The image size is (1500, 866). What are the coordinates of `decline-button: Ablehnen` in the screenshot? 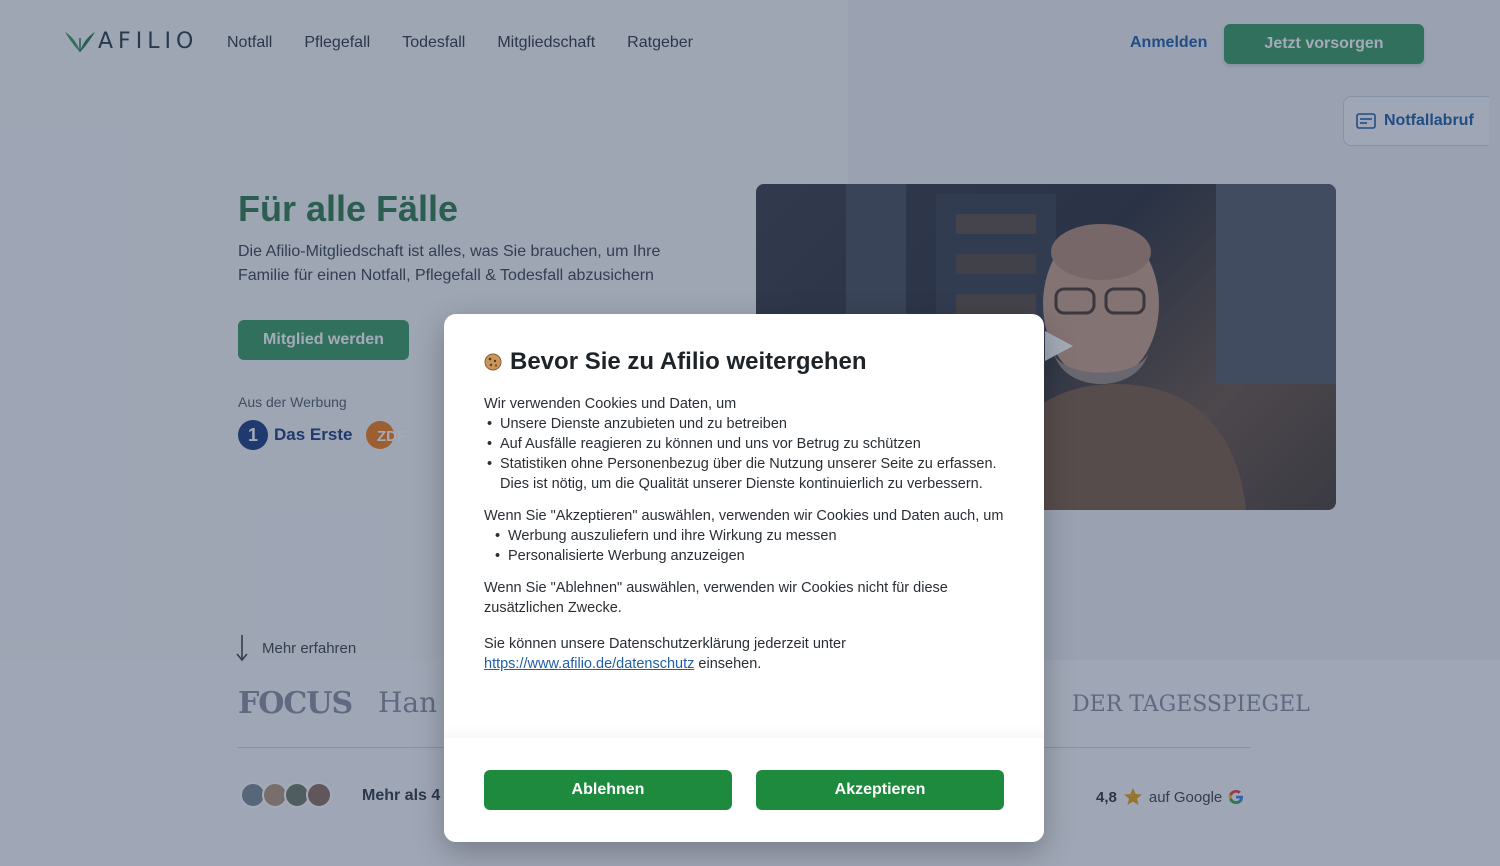 It's located at (608, 790).